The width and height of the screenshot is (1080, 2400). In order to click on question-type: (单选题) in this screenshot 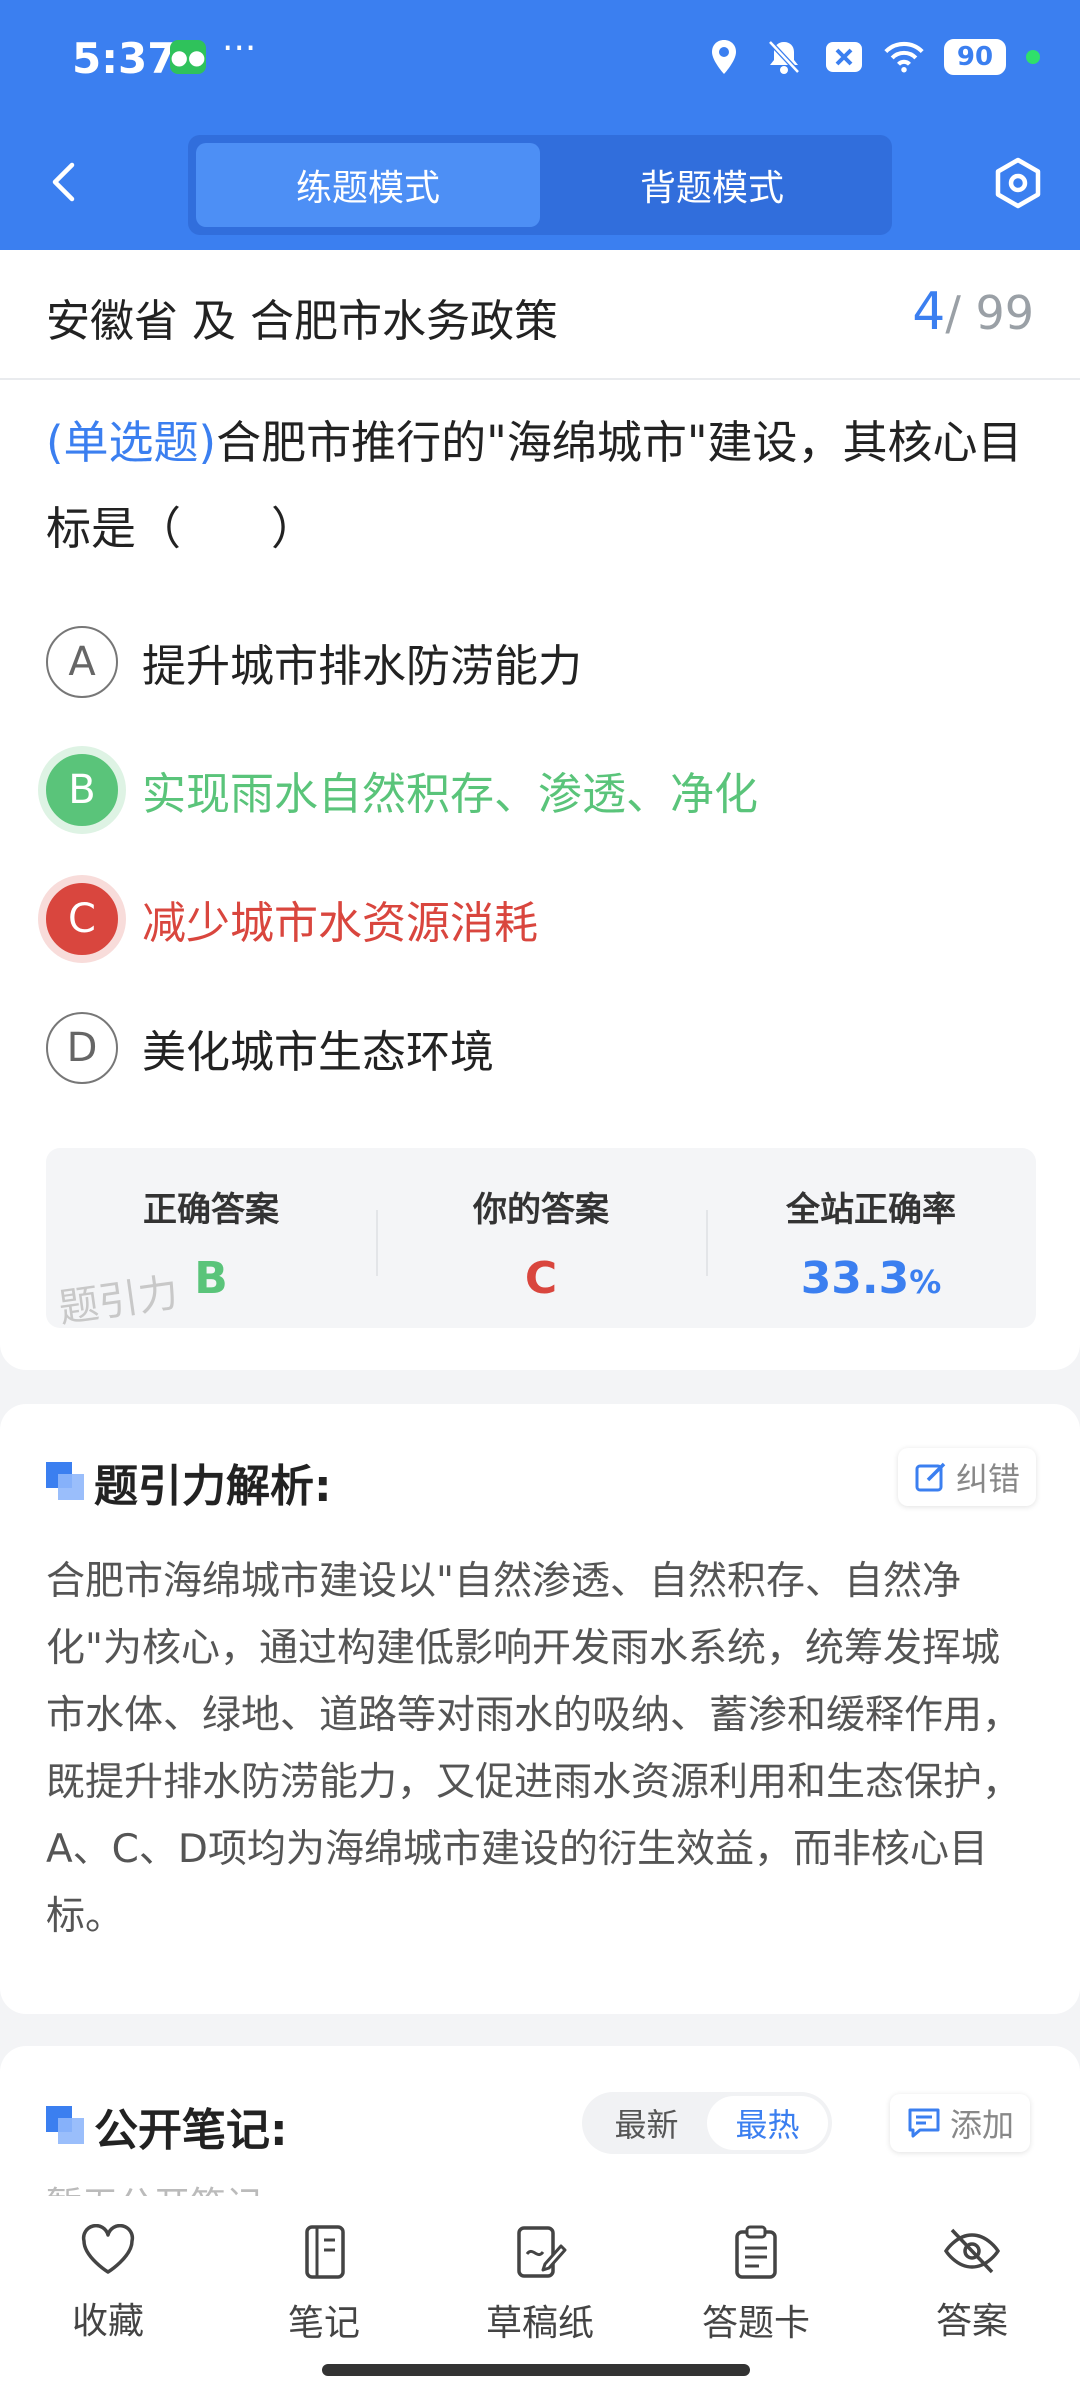, I will do `click(131, 442)`.